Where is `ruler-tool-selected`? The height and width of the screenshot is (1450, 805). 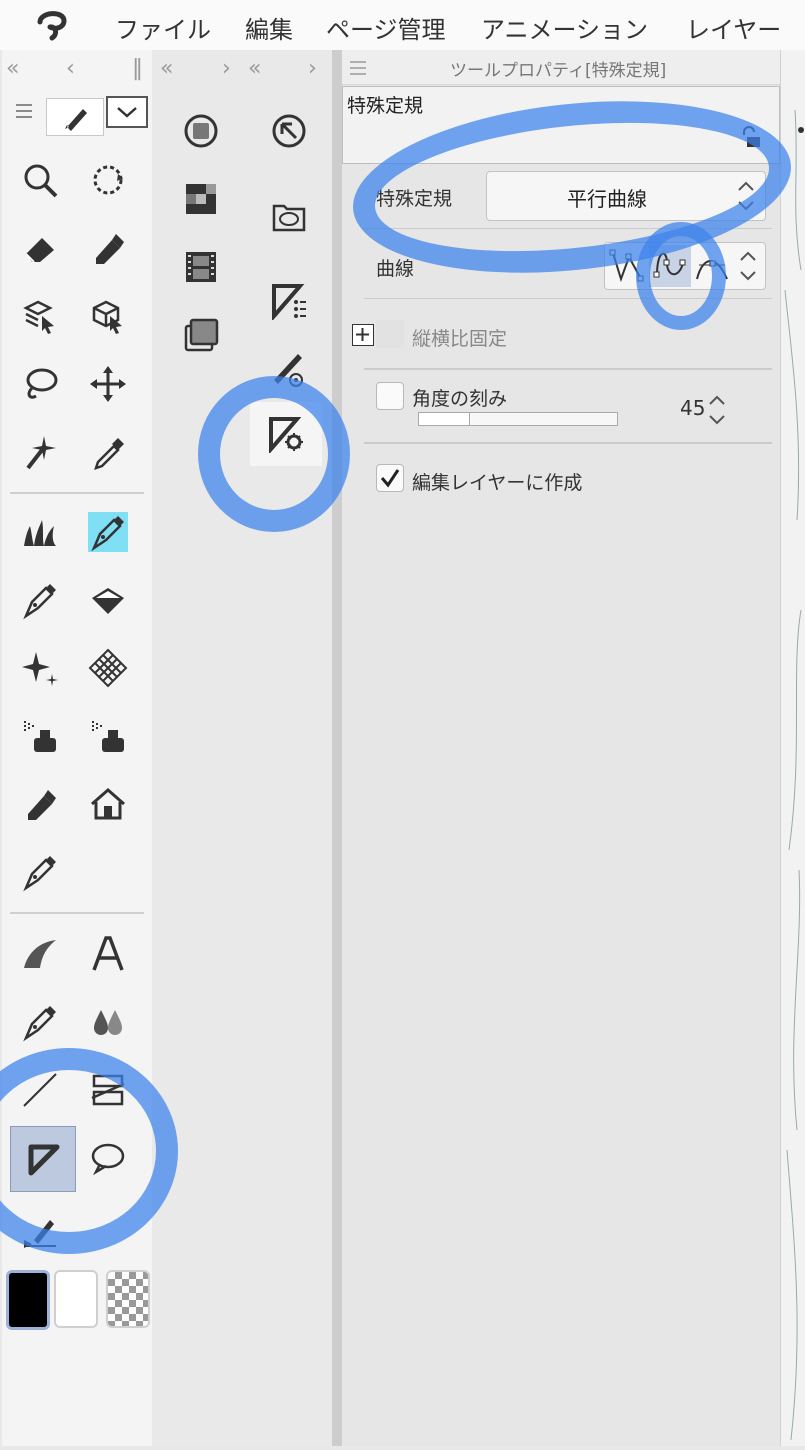 ruler-tool-selected is located at coordinates (43, 1159).